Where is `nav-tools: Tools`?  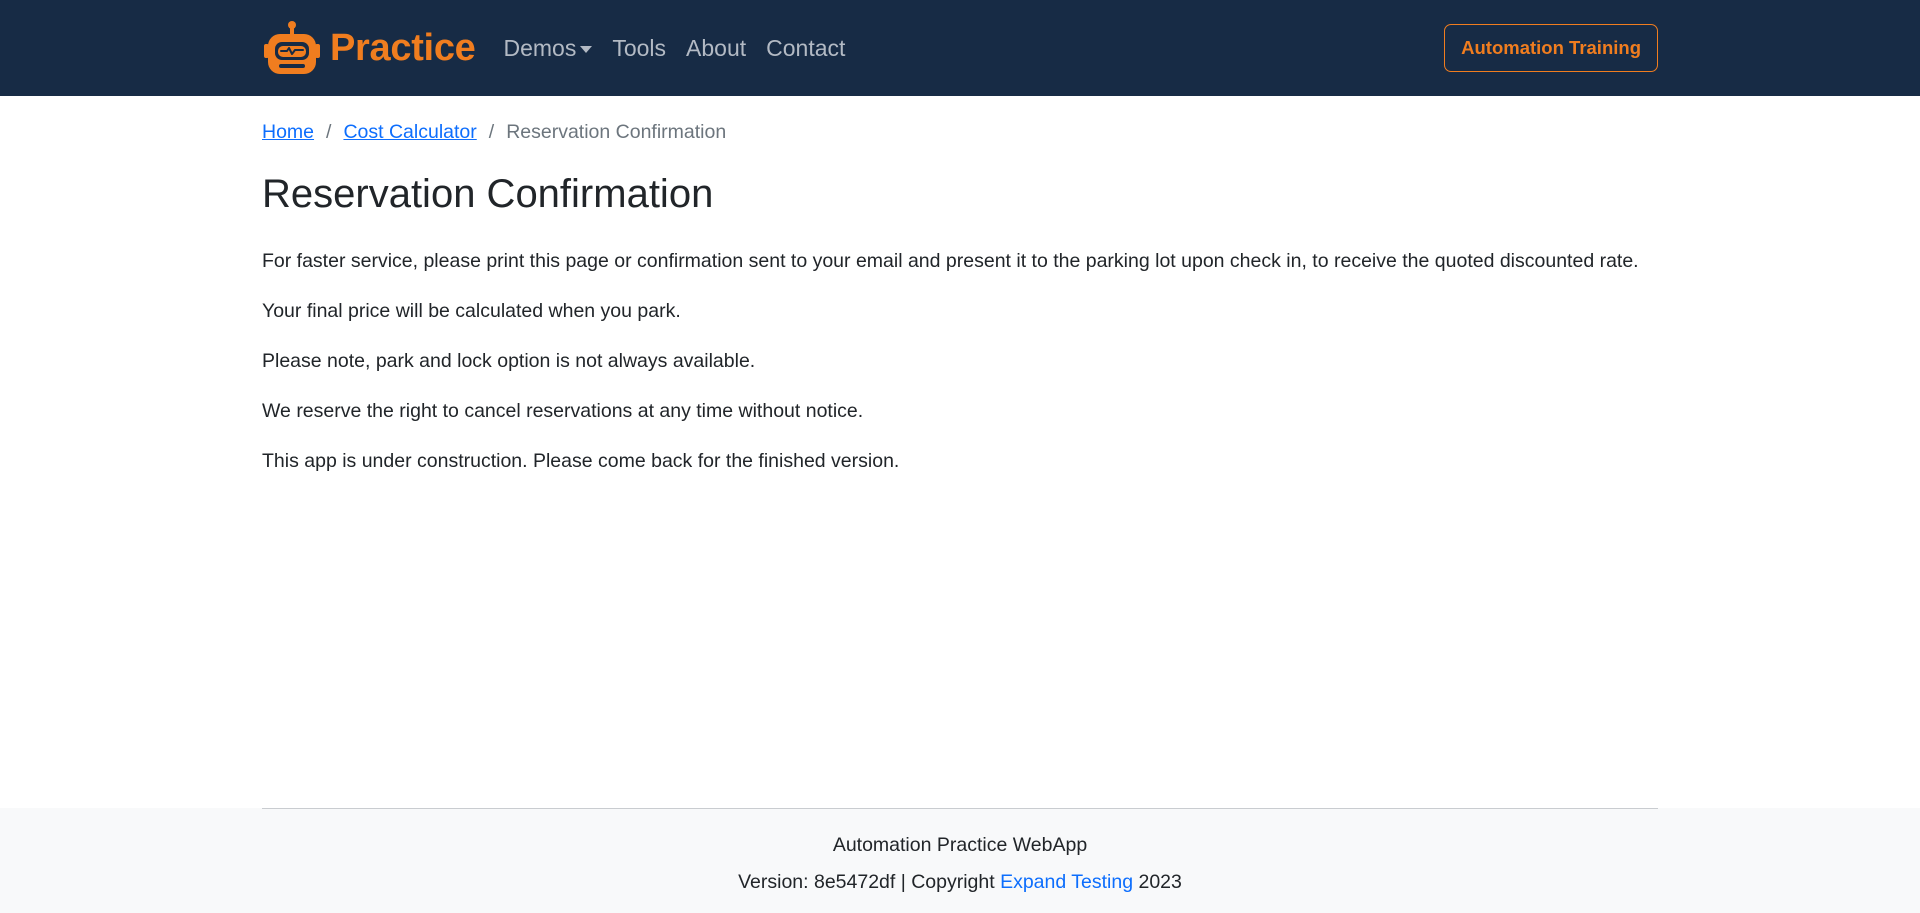
nav-tools: Tools is located at coordinates (639, 48).